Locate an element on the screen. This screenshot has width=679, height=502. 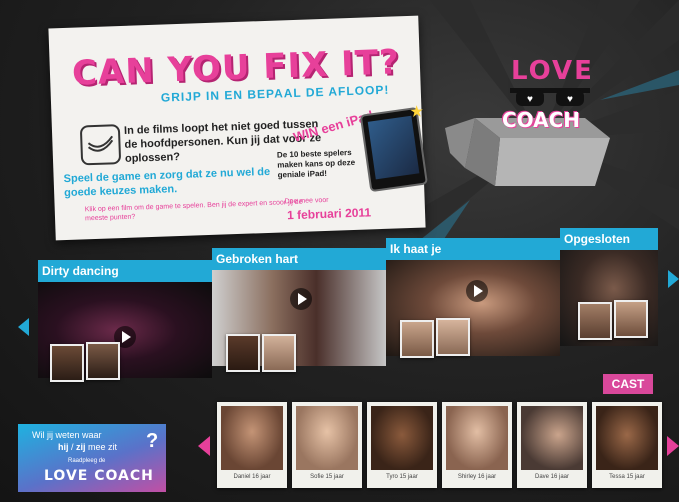
coach-panel-title: LOVE COACH is located at coordinates (99, 476).